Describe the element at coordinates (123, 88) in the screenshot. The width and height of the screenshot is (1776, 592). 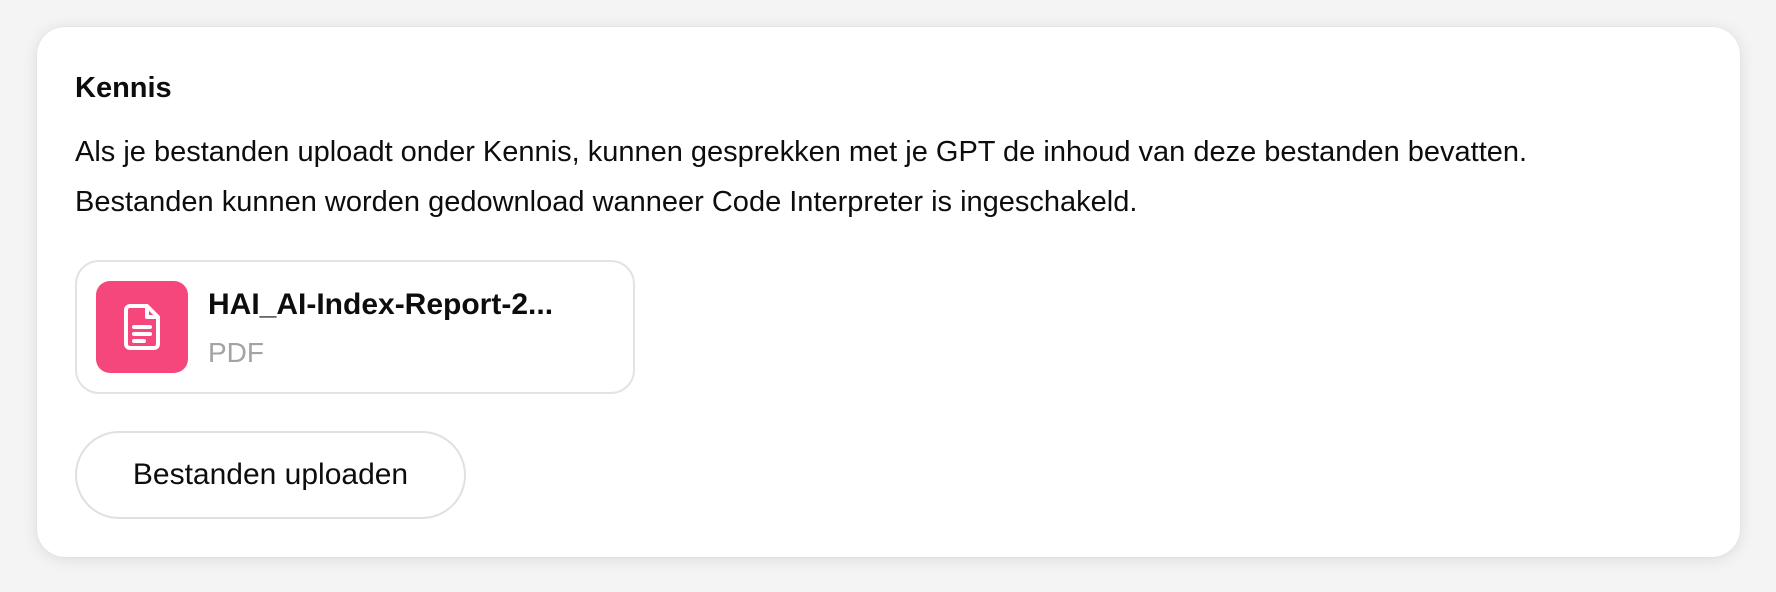
I see `section-title: Kennis` at that location.